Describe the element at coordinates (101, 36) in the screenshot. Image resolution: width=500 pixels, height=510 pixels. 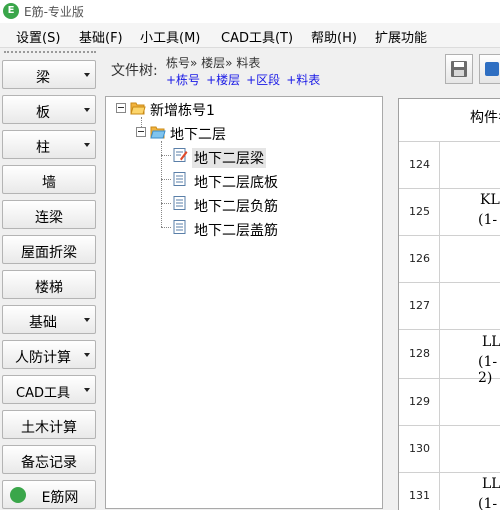
I see `menu-basics: 基础(F)` at that location.